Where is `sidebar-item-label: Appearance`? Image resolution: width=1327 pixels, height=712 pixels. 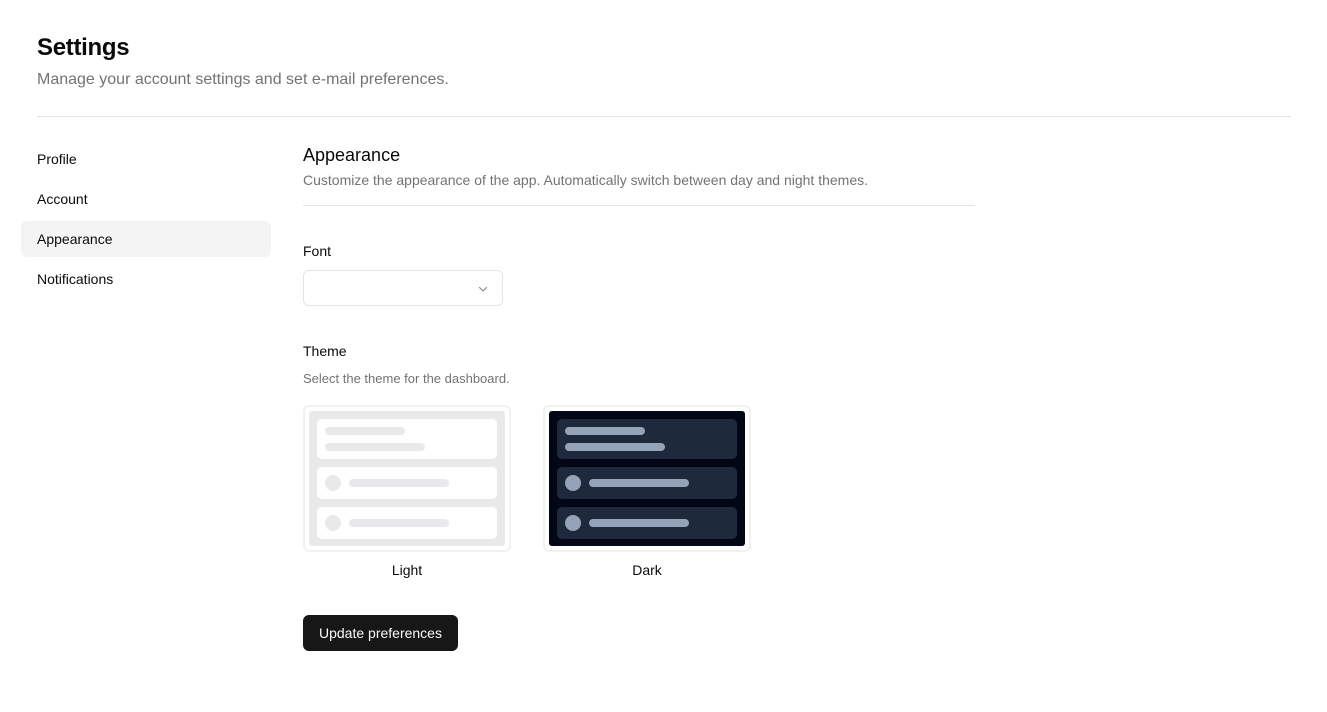
sidebar-item-label: Appearance is located at coordinates (75, 239).